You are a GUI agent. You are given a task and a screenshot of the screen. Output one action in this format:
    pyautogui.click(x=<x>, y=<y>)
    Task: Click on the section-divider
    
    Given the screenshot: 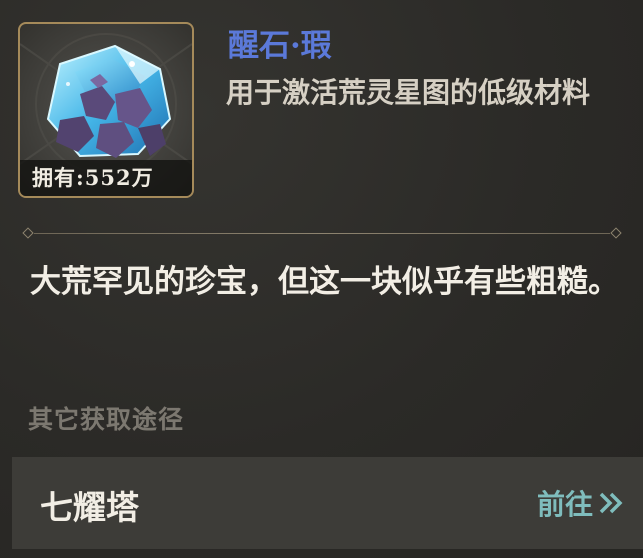 What is the action you would take?
    pyautogui.click(x=322, y=233)
    